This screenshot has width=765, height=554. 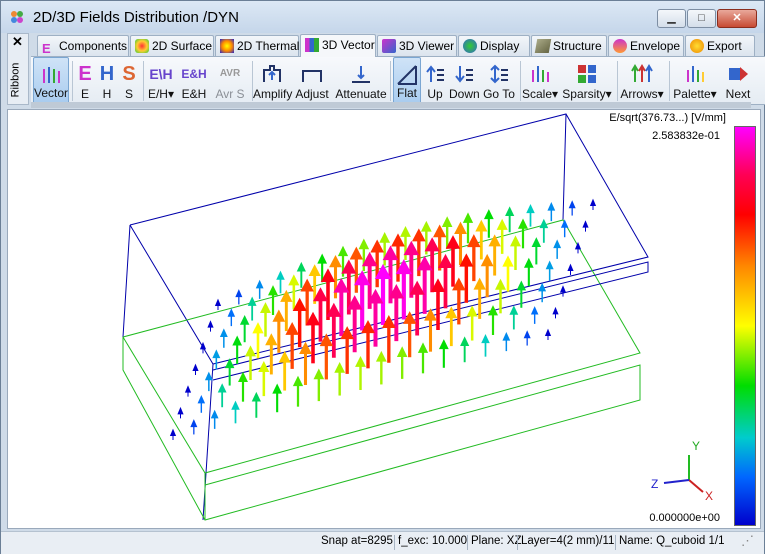 I want to click on color-scale-bar, so click(x=745, y=326).